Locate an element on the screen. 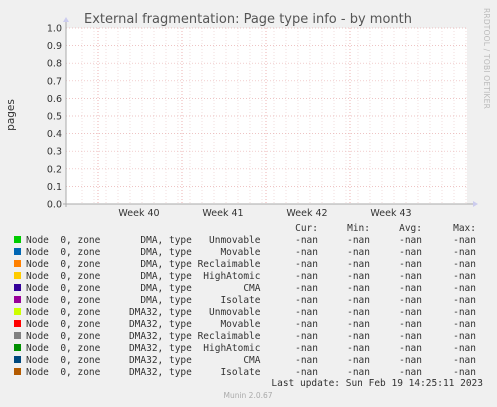 The width and height of the screenshot is (497, 407). legend-header: Max: is located at coordinates (464, 228).